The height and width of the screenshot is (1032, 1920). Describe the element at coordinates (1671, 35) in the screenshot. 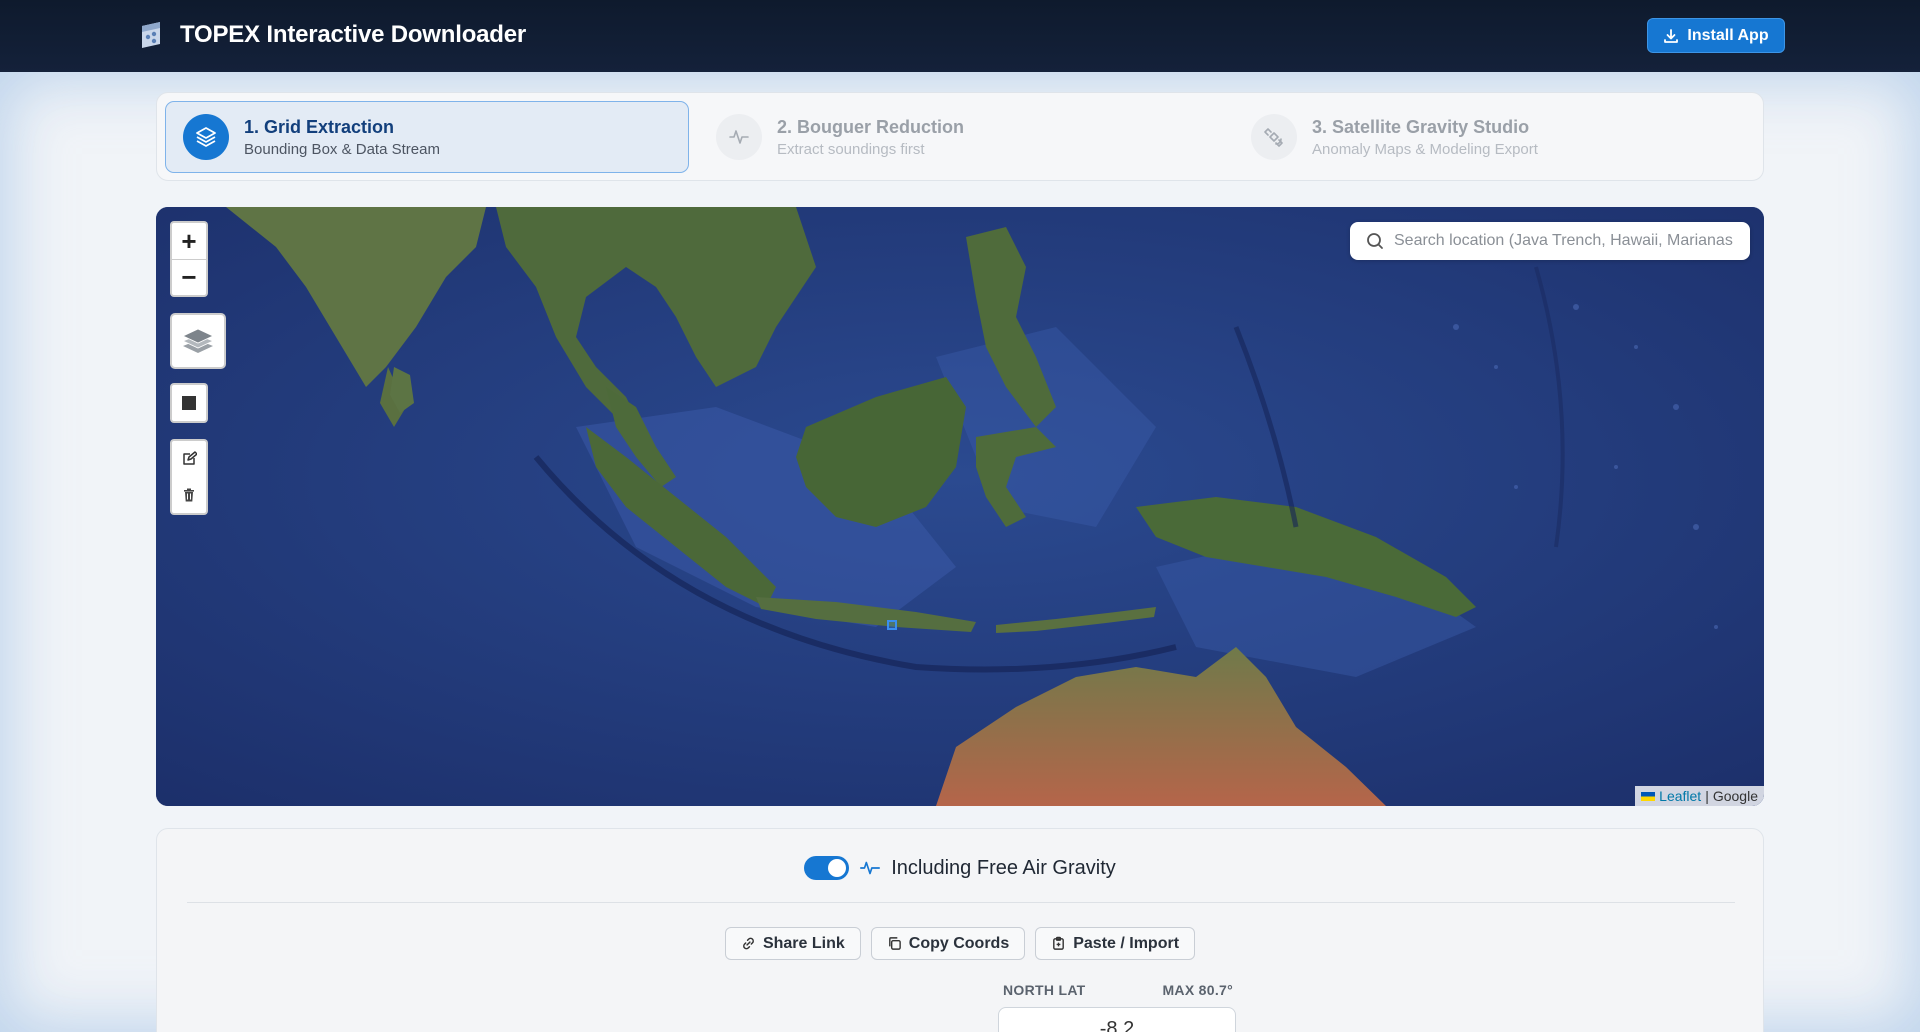

I see `download-icon` at that location.